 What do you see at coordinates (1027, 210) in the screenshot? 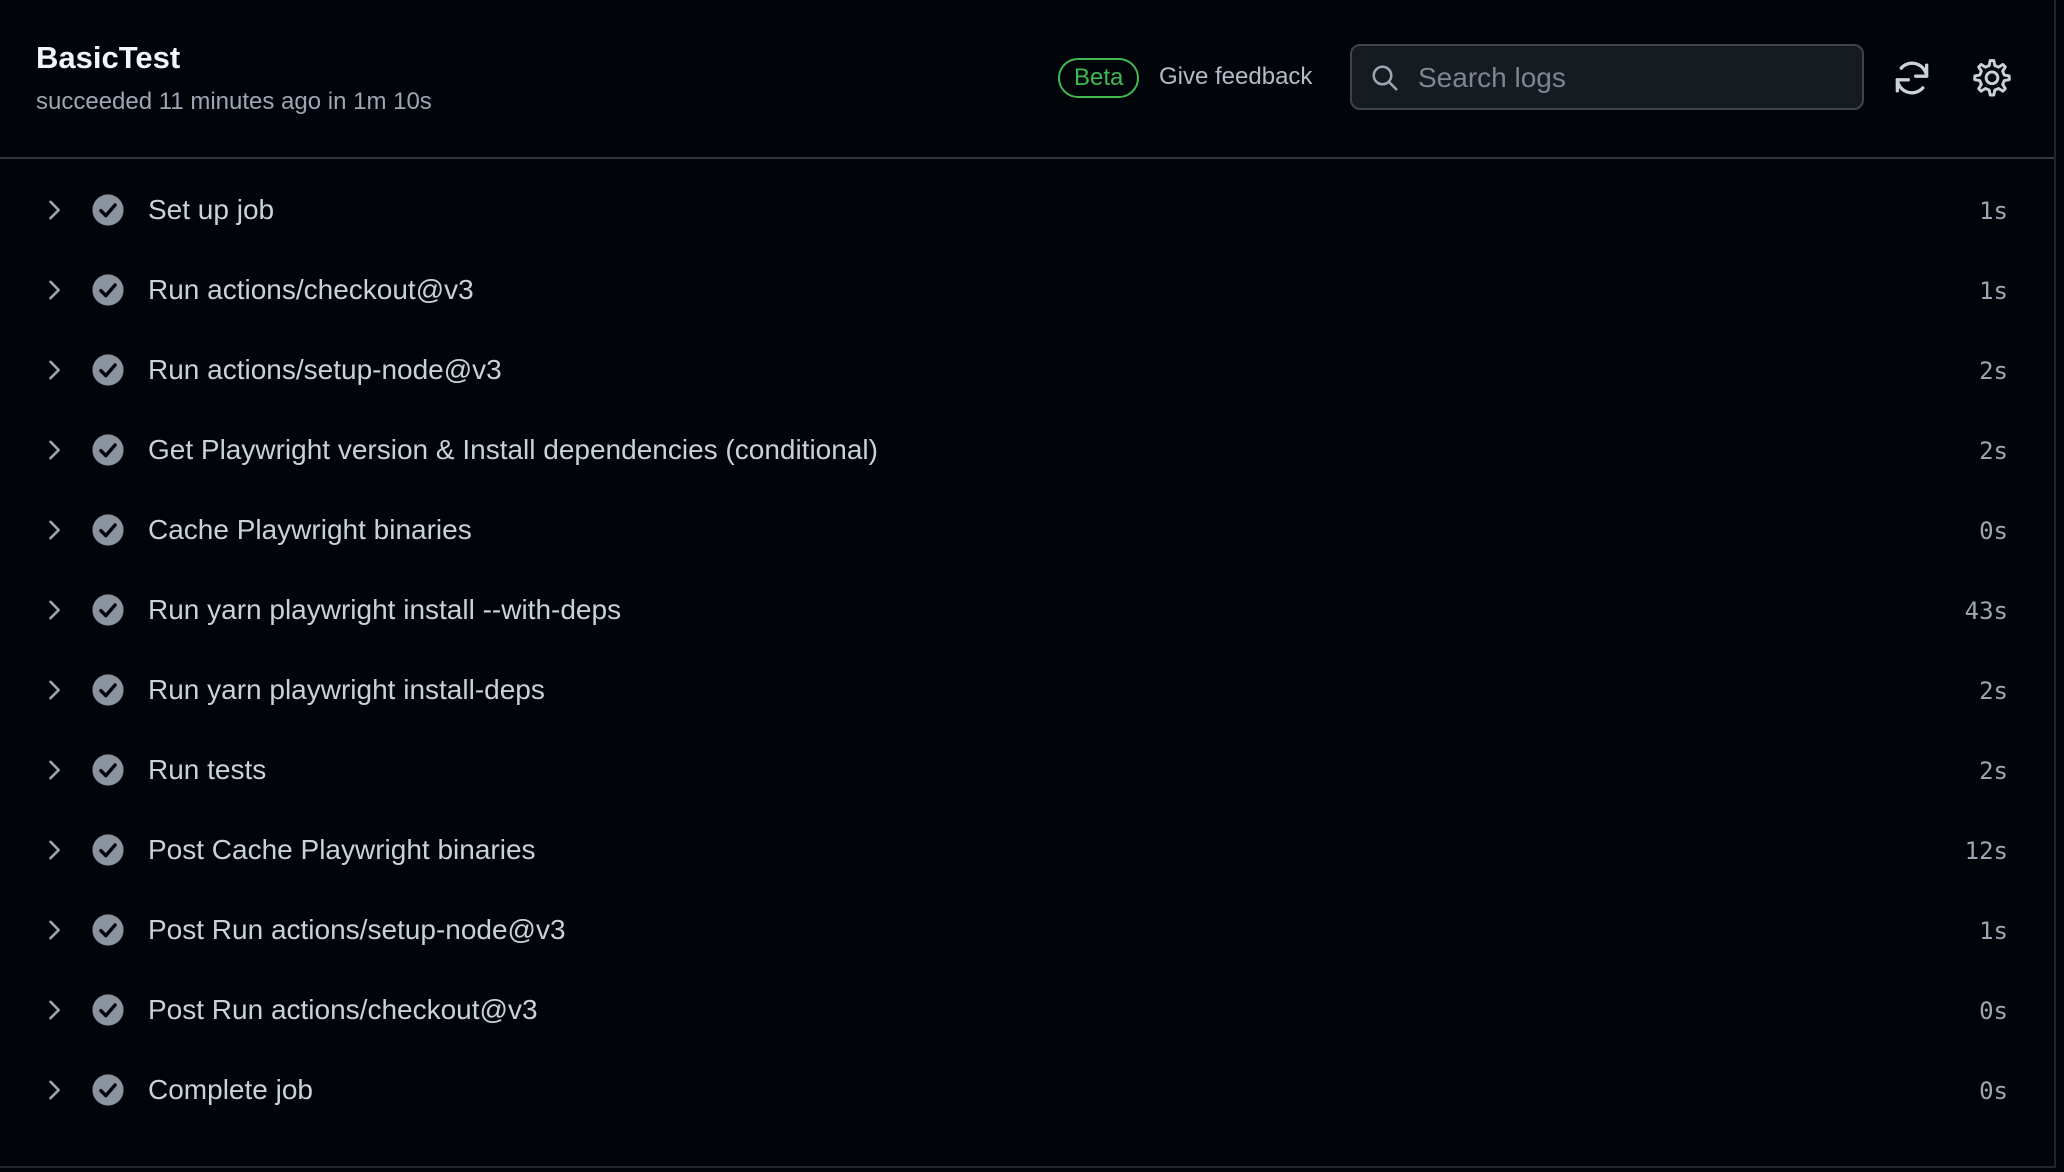
I see `step-row: Set up job 1s` at bounding box center [1027, 210].